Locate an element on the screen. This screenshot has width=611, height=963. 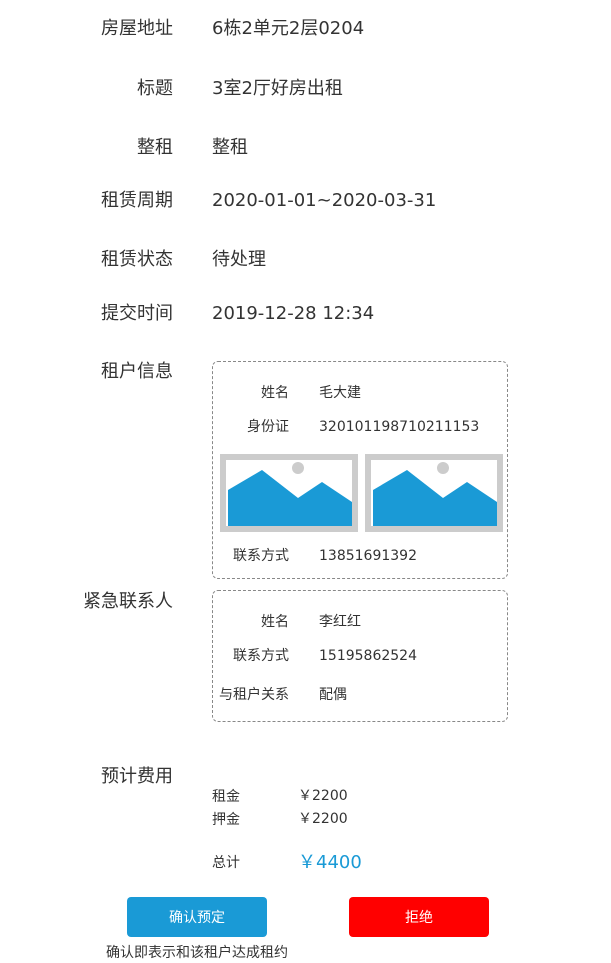
emergency-phone-label: 联系方式 is located at coordinates (261, 656).